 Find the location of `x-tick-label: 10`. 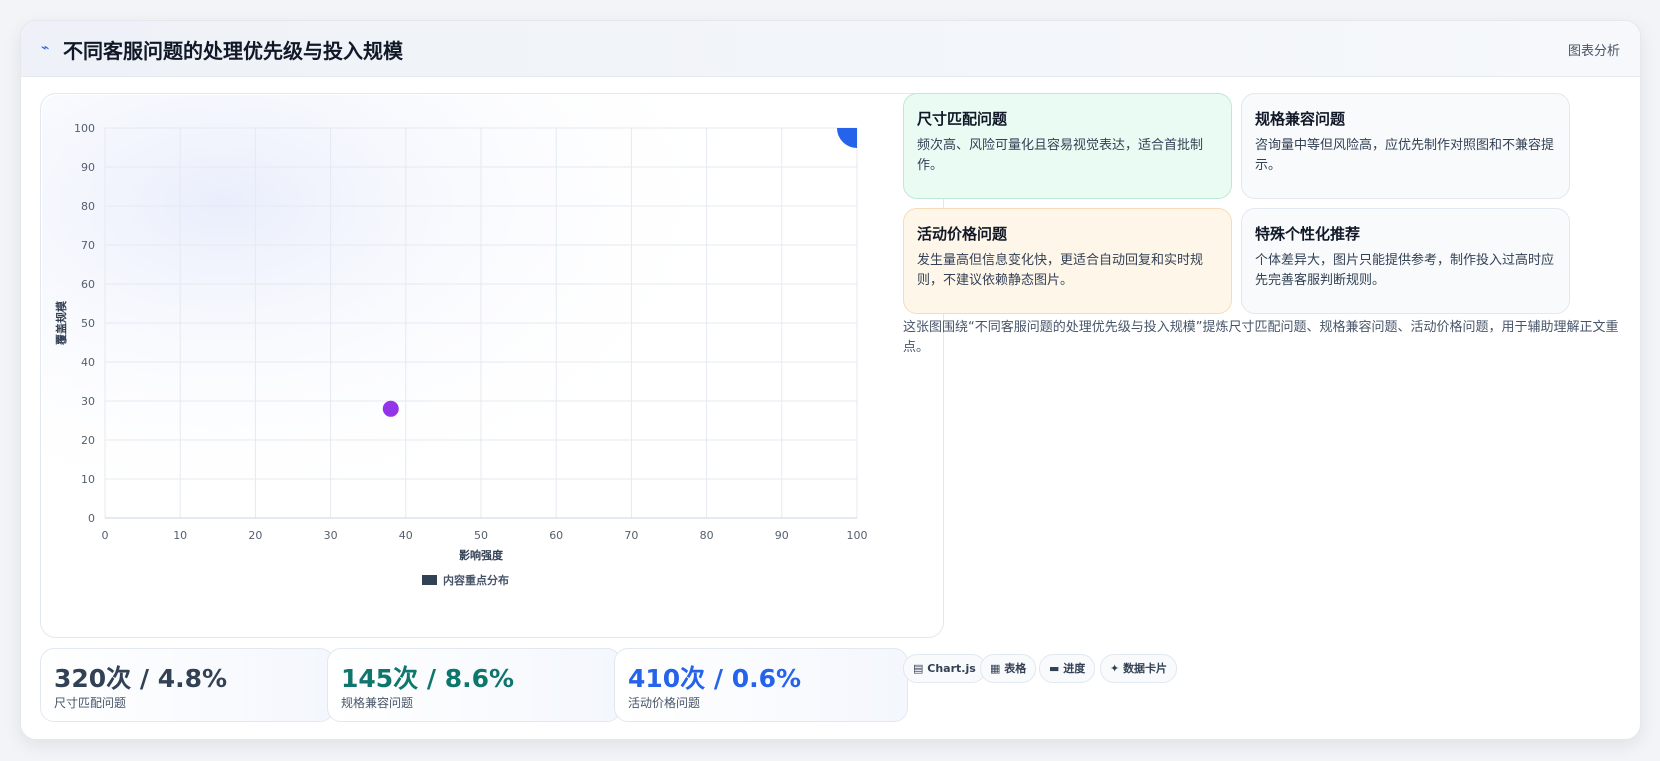

x-tick-label: 10 is located at coordinates (180, 535).